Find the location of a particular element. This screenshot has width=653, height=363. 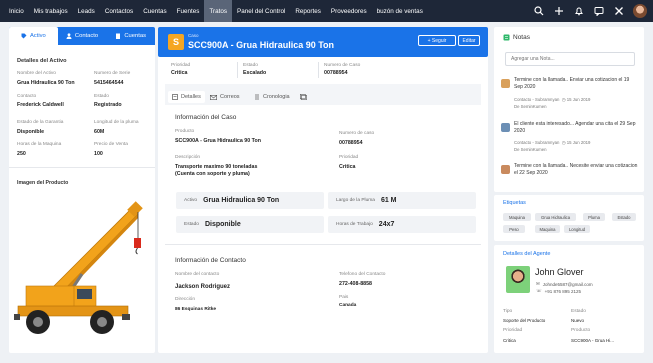

asset-name-value: Grua Hidraulica 90 Ton is located at coordinates (46, 83).